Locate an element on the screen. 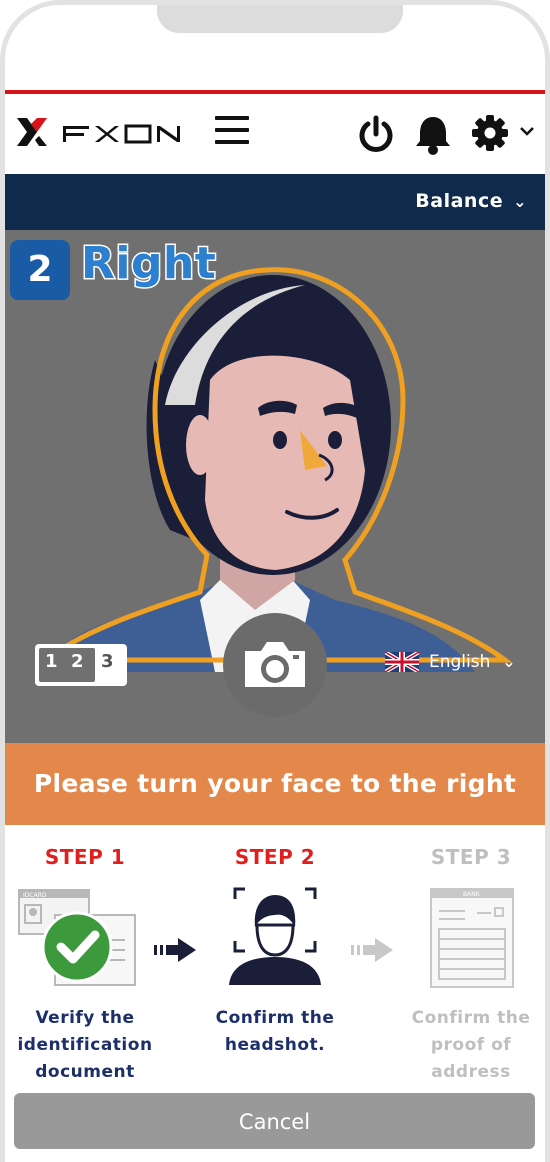 Image resolution: width=550 pixels, height=1162 pixels. step-1-description: Verify the identification document is located at coordinates (85, 1045).